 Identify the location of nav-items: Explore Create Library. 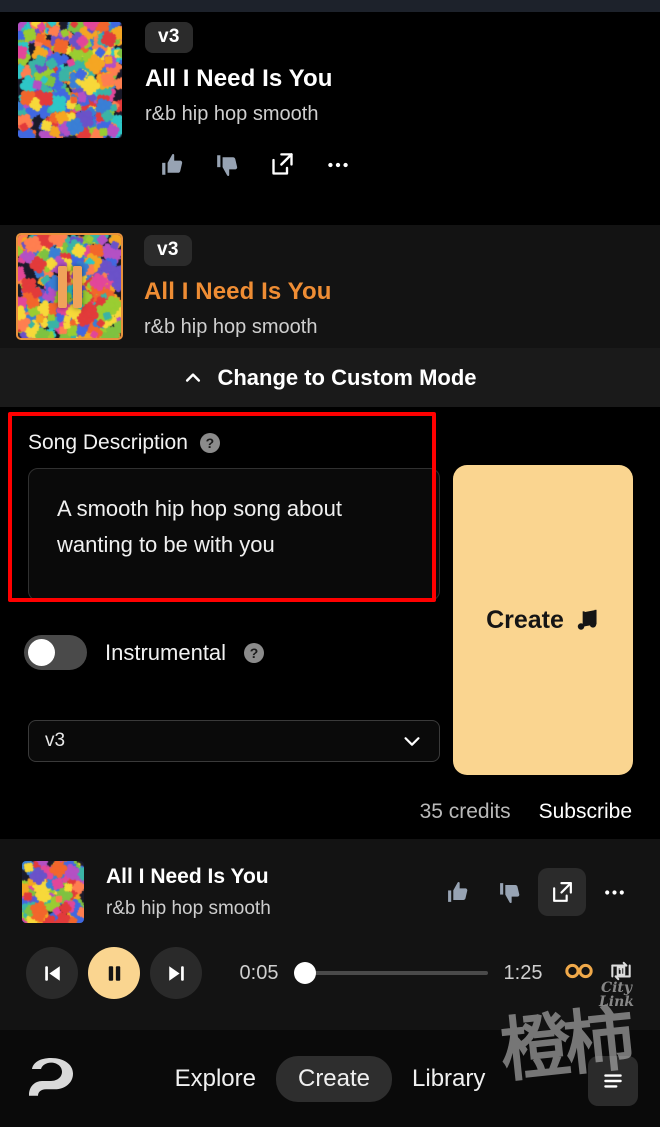
(330, 1078).